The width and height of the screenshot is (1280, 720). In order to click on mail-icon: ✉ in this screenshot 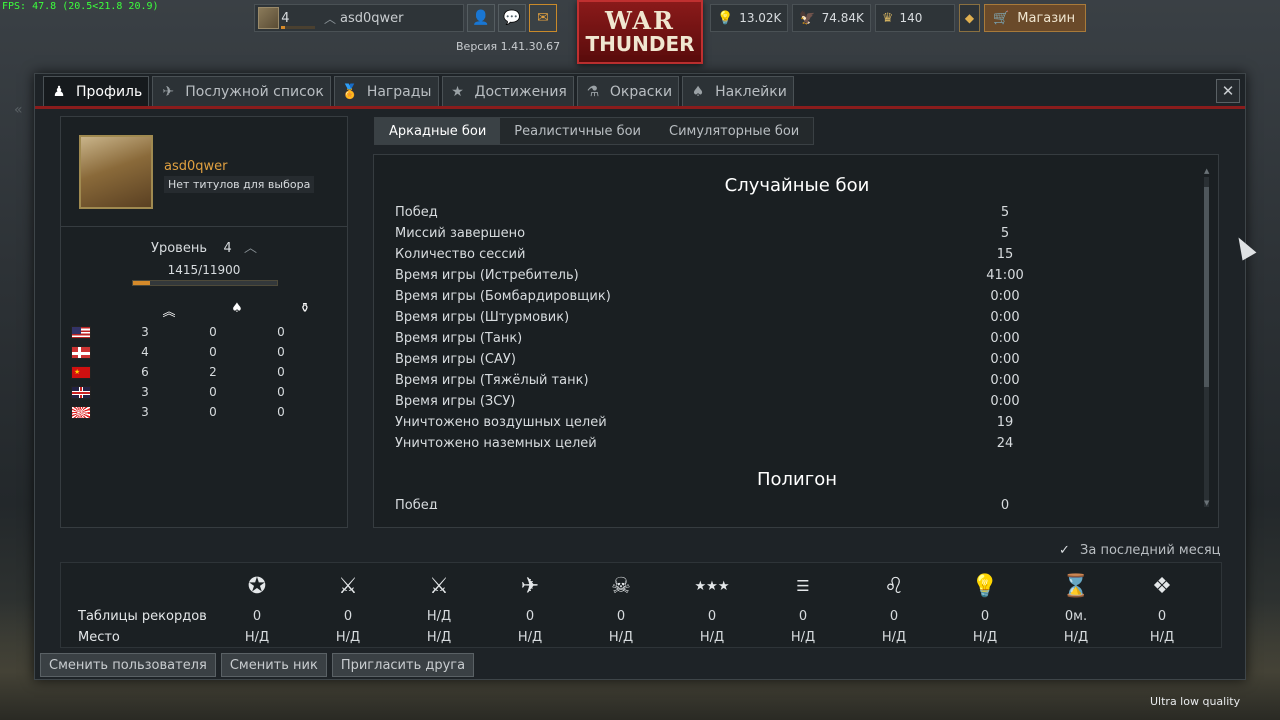, I will do `click(543, 18)`.